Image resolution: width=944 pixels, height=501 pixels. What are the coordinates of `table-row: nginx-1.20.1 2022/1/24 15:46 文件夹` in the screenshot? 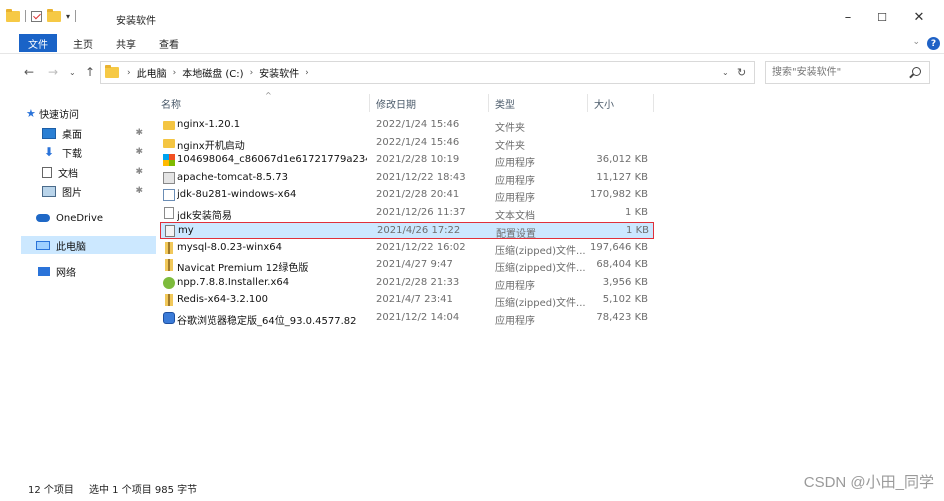 It's located at (407, 125).